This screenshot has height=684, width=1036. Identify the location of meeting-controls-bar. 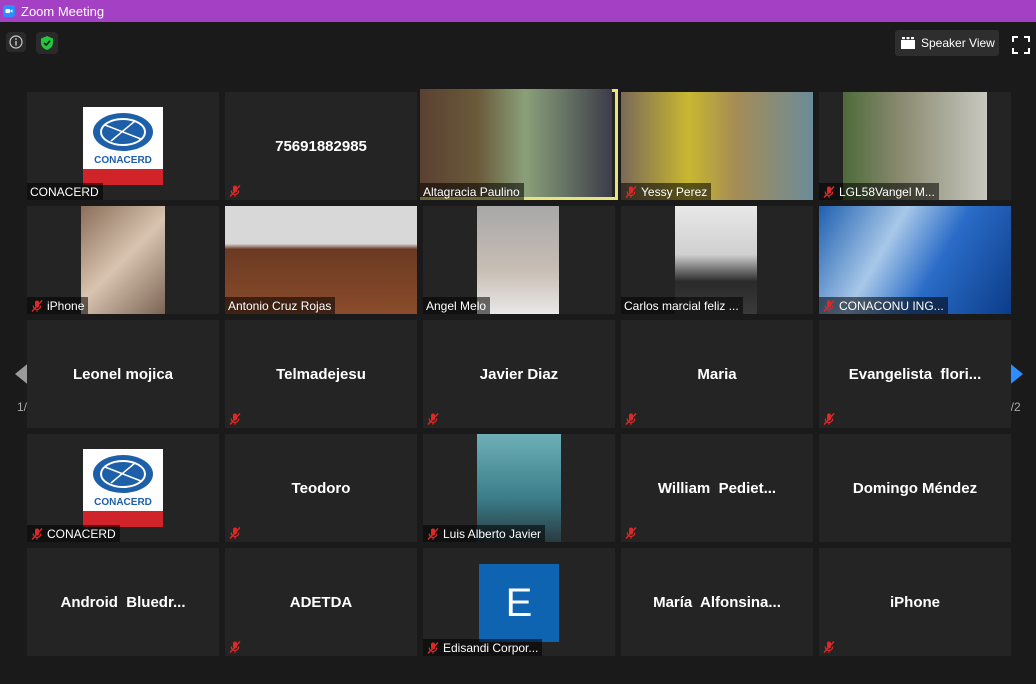
(518, 677).